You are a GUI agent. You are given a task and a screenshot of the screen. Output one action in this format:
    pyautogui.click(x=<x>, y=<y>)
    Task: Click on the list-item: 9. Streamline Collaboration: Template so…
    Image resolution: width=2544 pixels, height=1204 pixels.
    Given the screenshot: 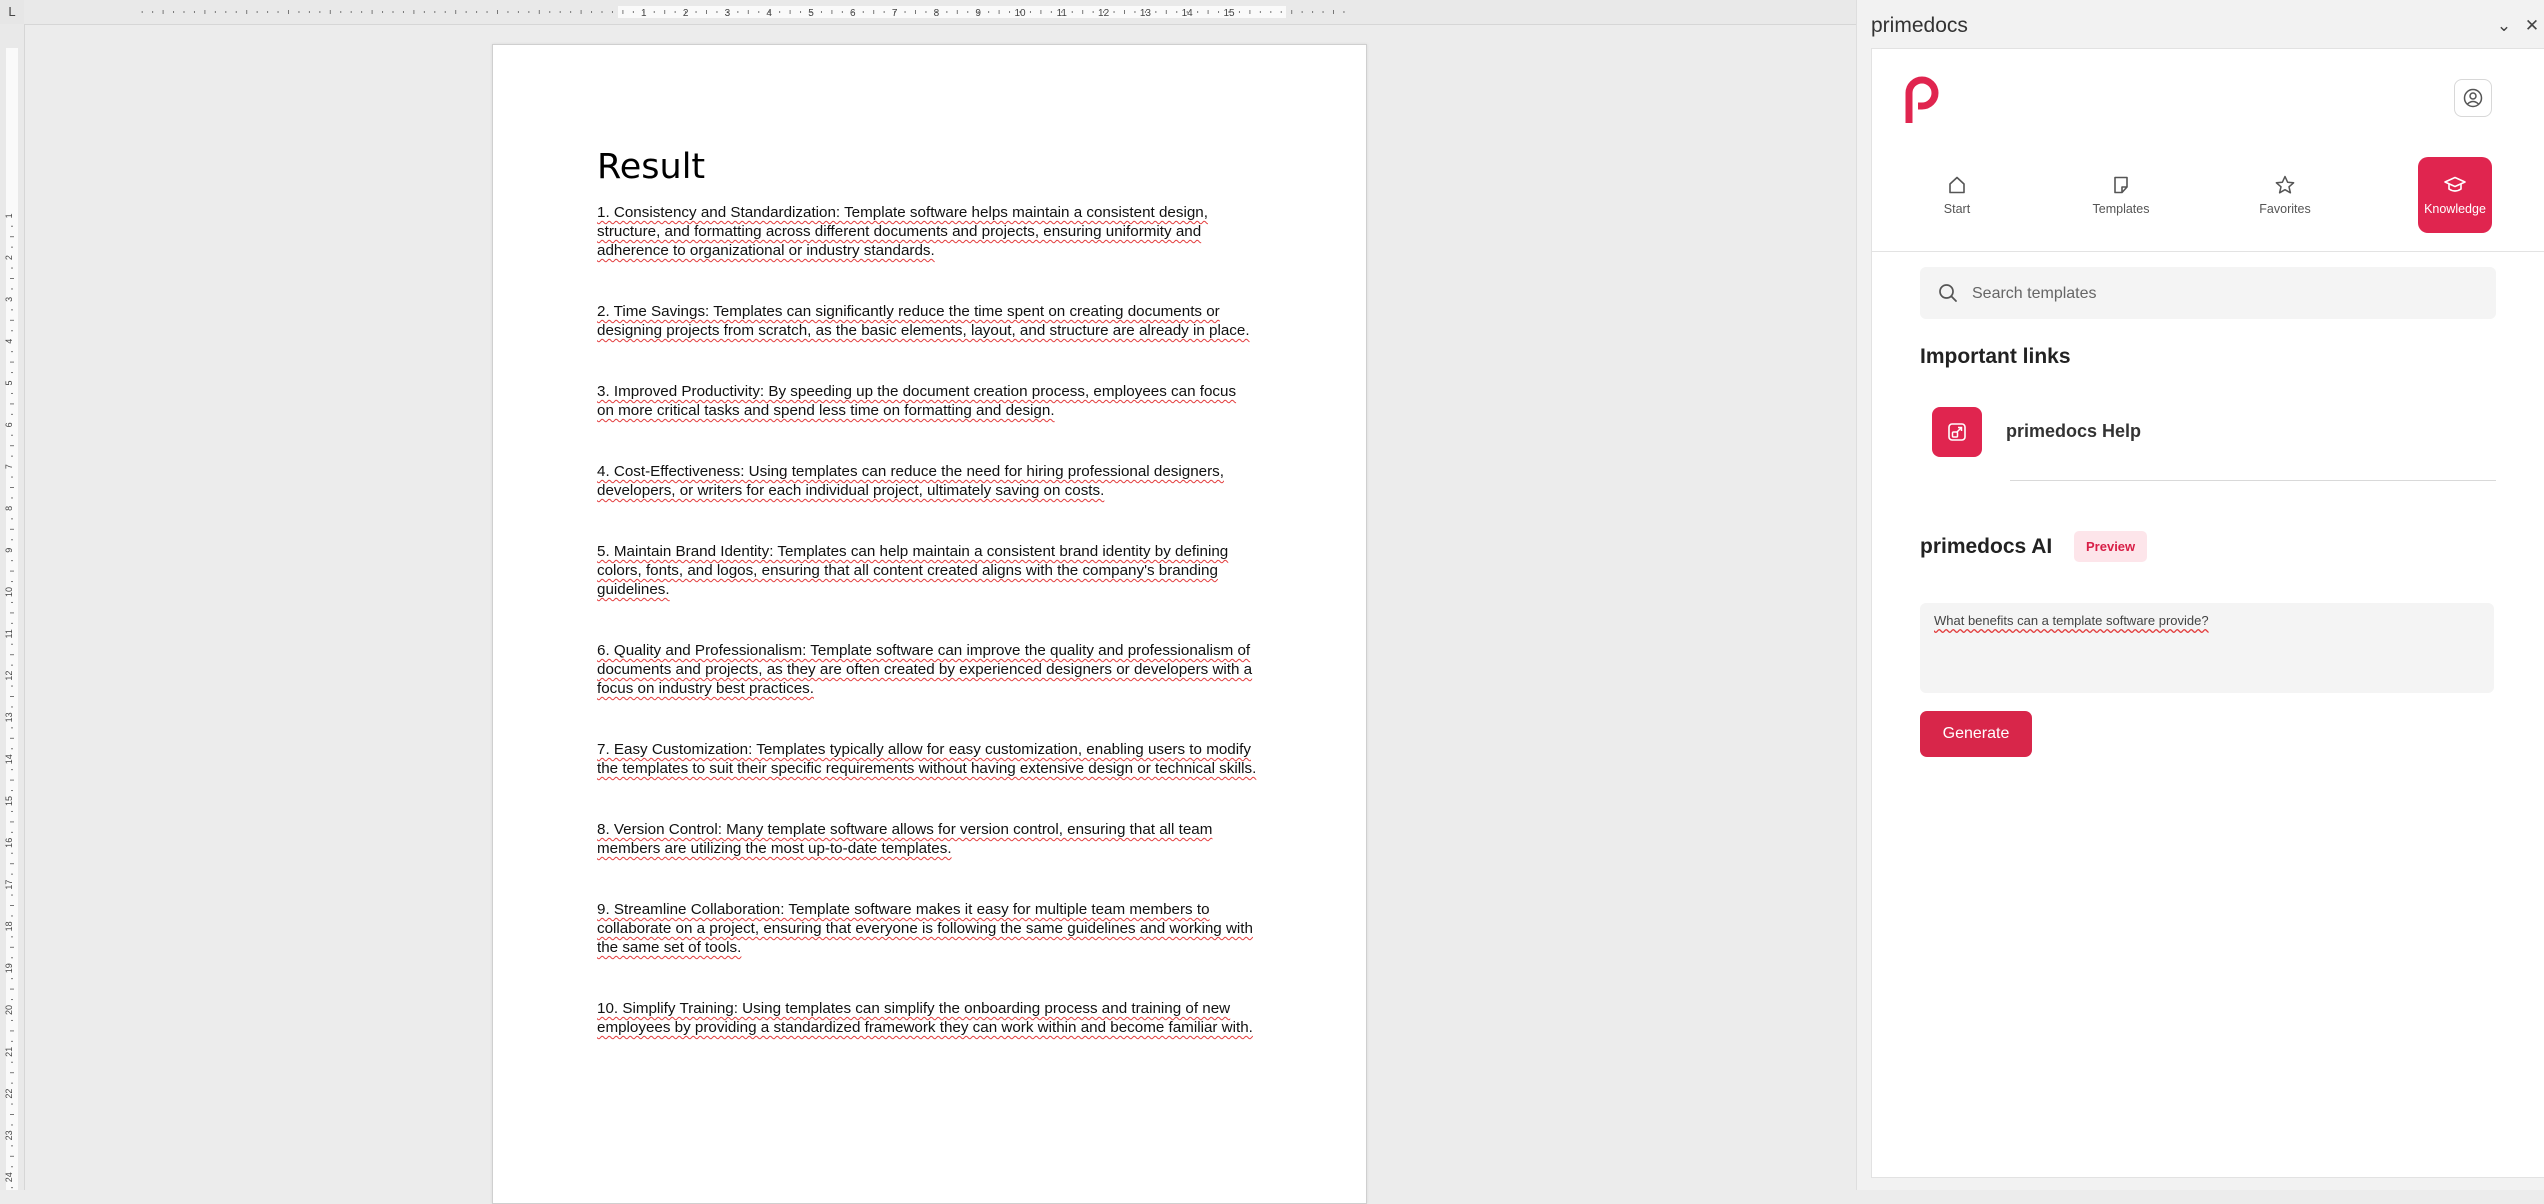 What is the action you would take?
    pyautogui.click(x=925, y=928)
    